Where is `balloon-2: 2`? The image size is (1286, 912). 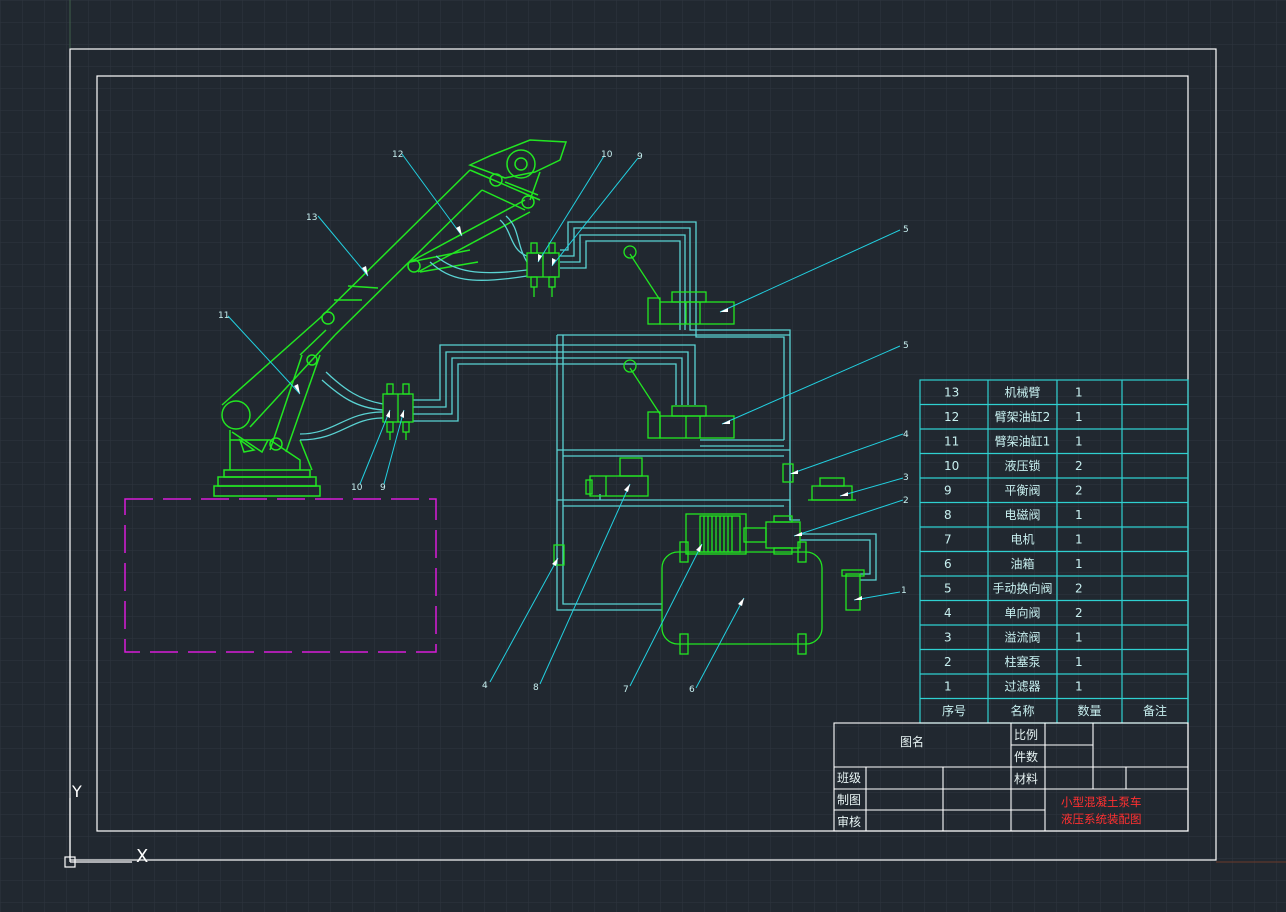 balloon-2: 2 is located at coordinates (906, 501).